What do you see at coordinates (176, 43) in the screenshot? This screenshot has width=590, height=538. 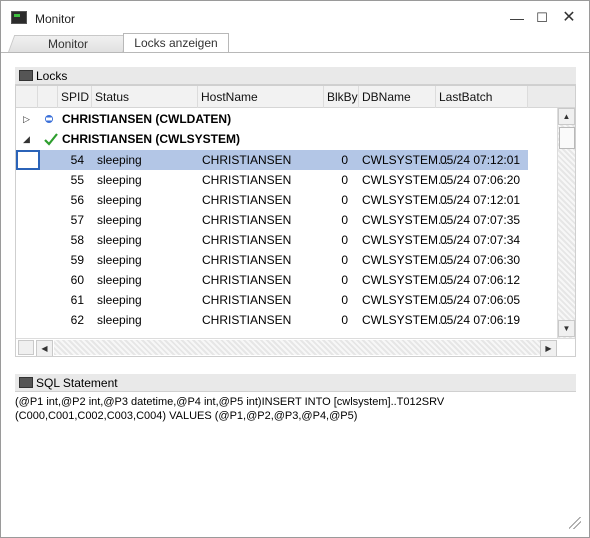 I see `tab-locks-anzeigen: Locks anzeigen` at bounding box center [176, 43].